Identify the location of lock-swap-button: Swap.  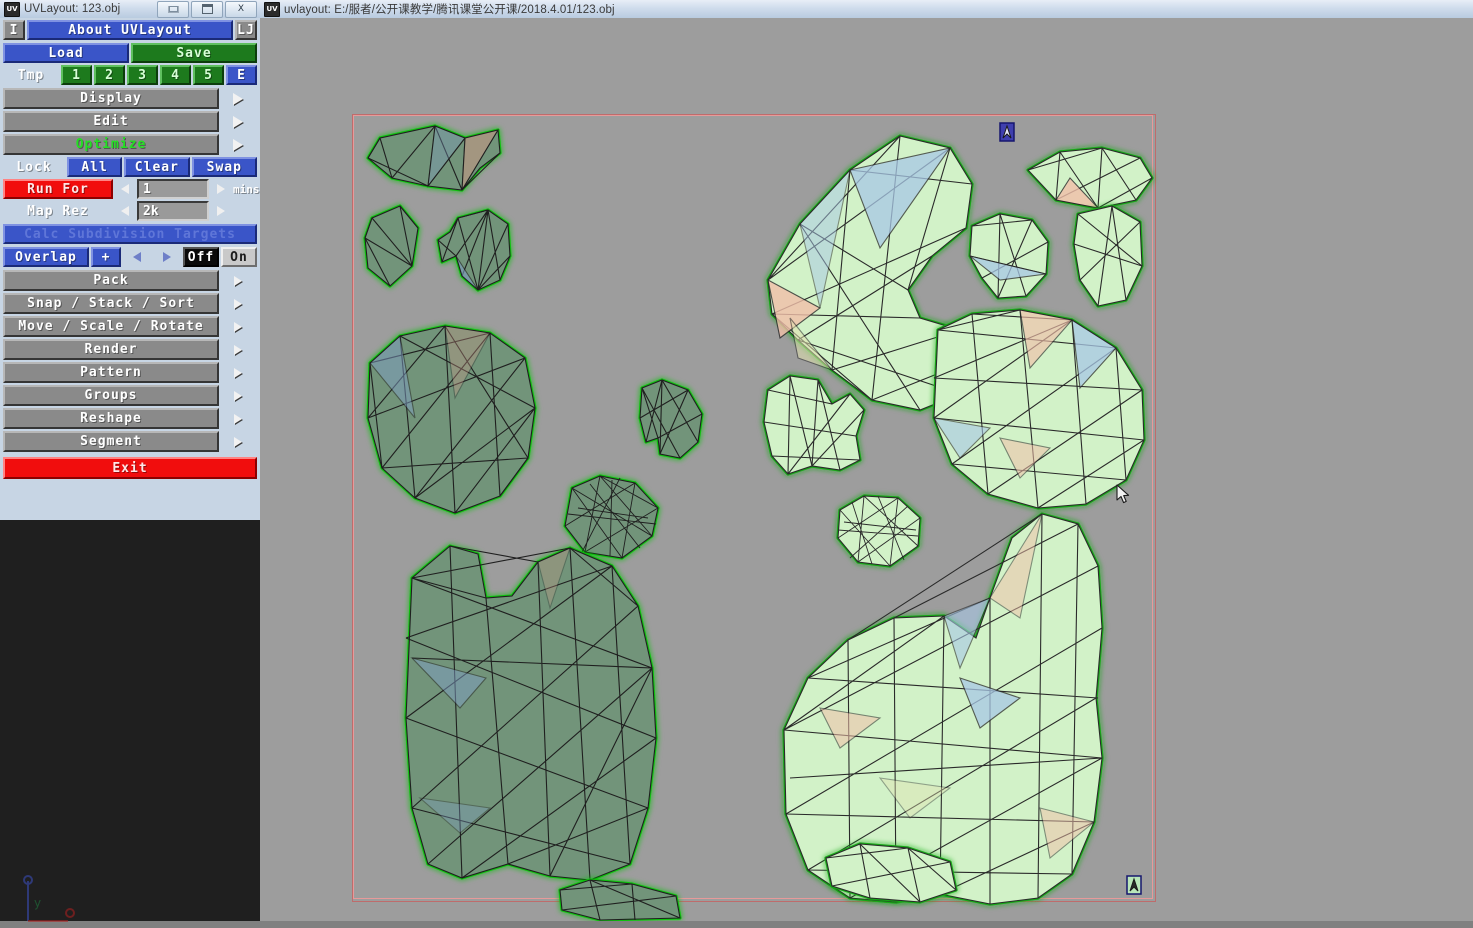
(224, 167).